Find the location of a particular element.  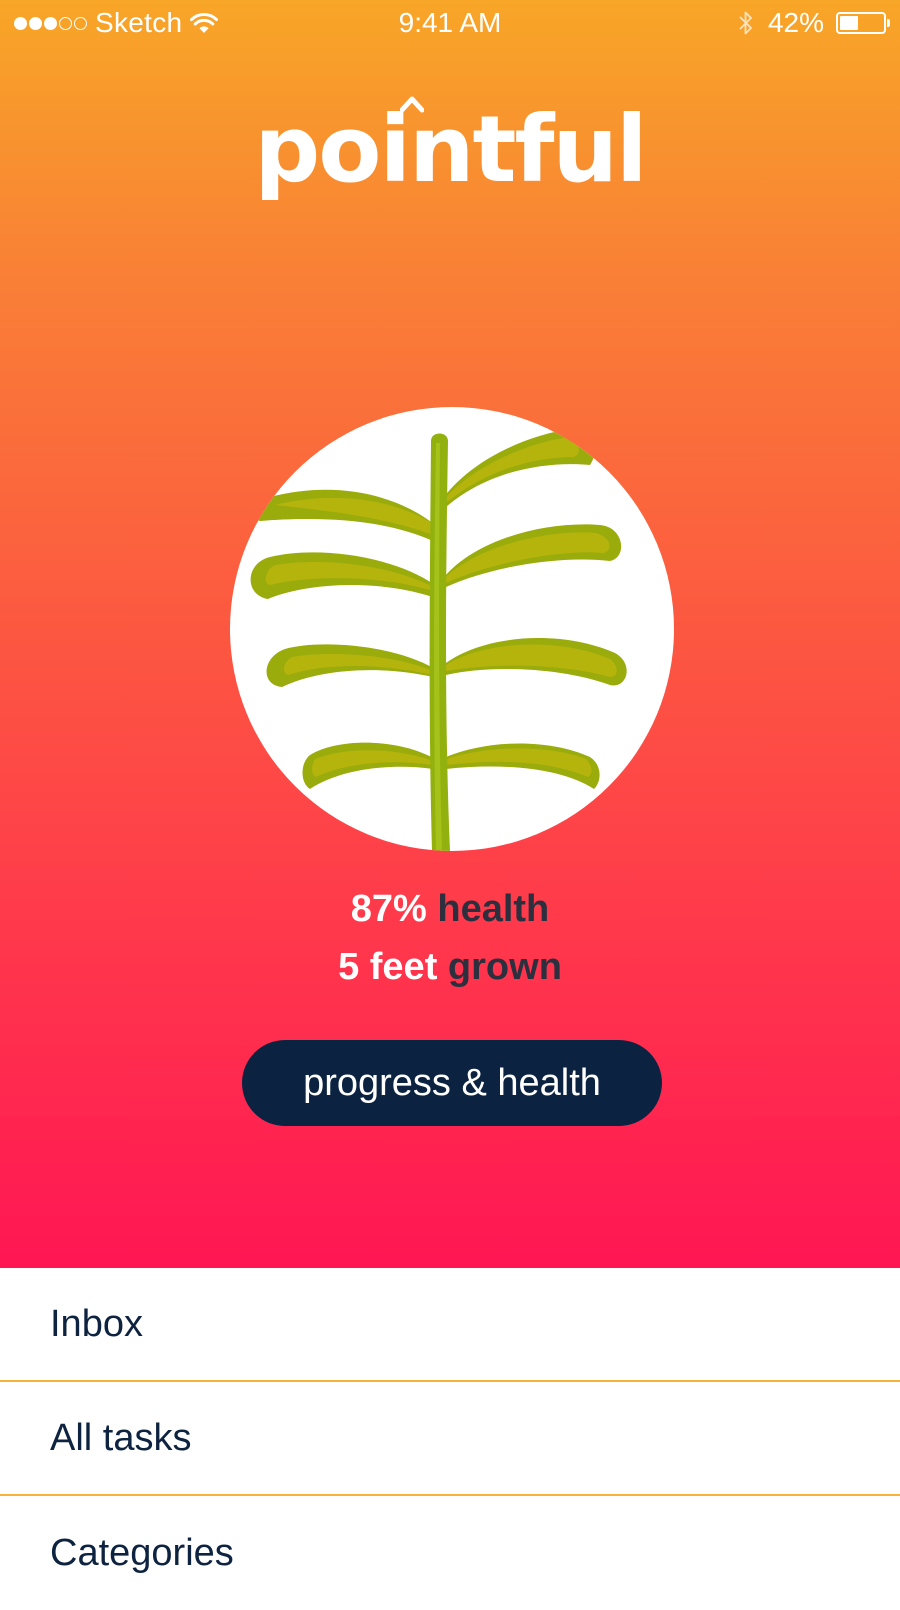

bluetooth-icon is located at coordinates (745, 23).